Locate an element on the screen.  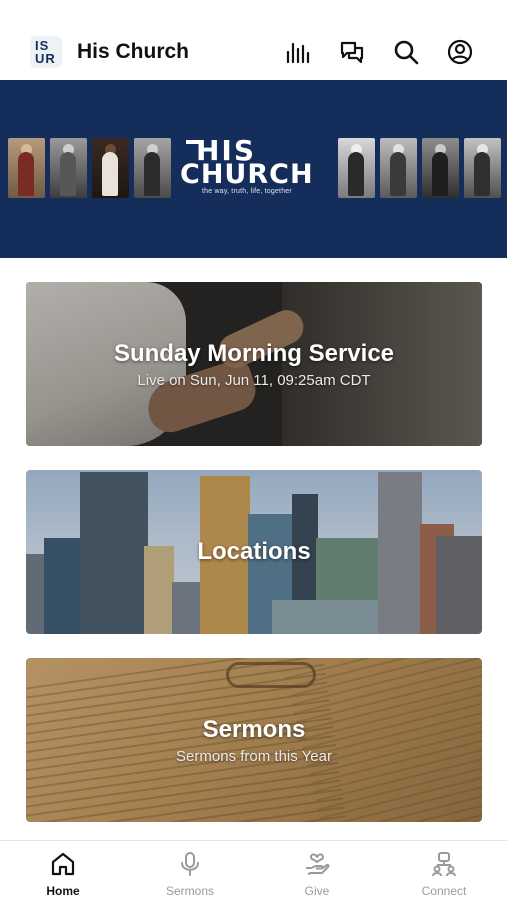
tab-sermons: Sermons is located at coordinates (190, 870).